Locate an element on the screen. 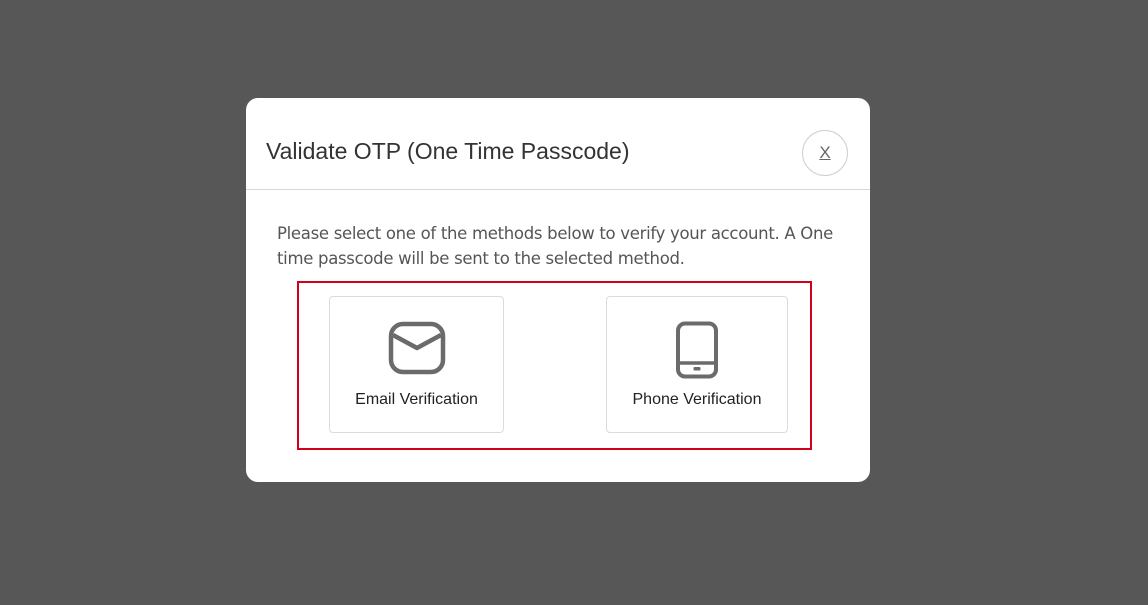 This screenshot has width=1148, height=605. mobile-phone-icon is located at coordinates (697, 351).